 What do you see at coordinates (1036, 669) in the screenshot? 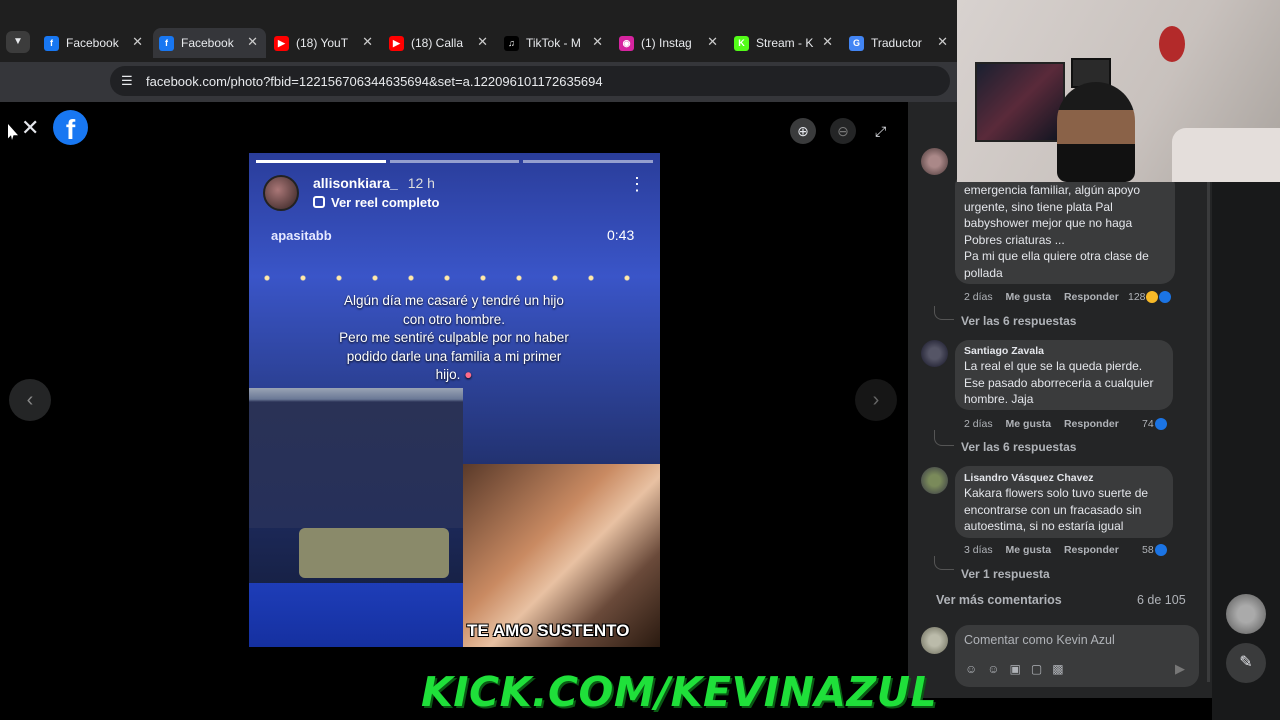
I see `gif-icon: ▢` at bounding box center [1036, 669].